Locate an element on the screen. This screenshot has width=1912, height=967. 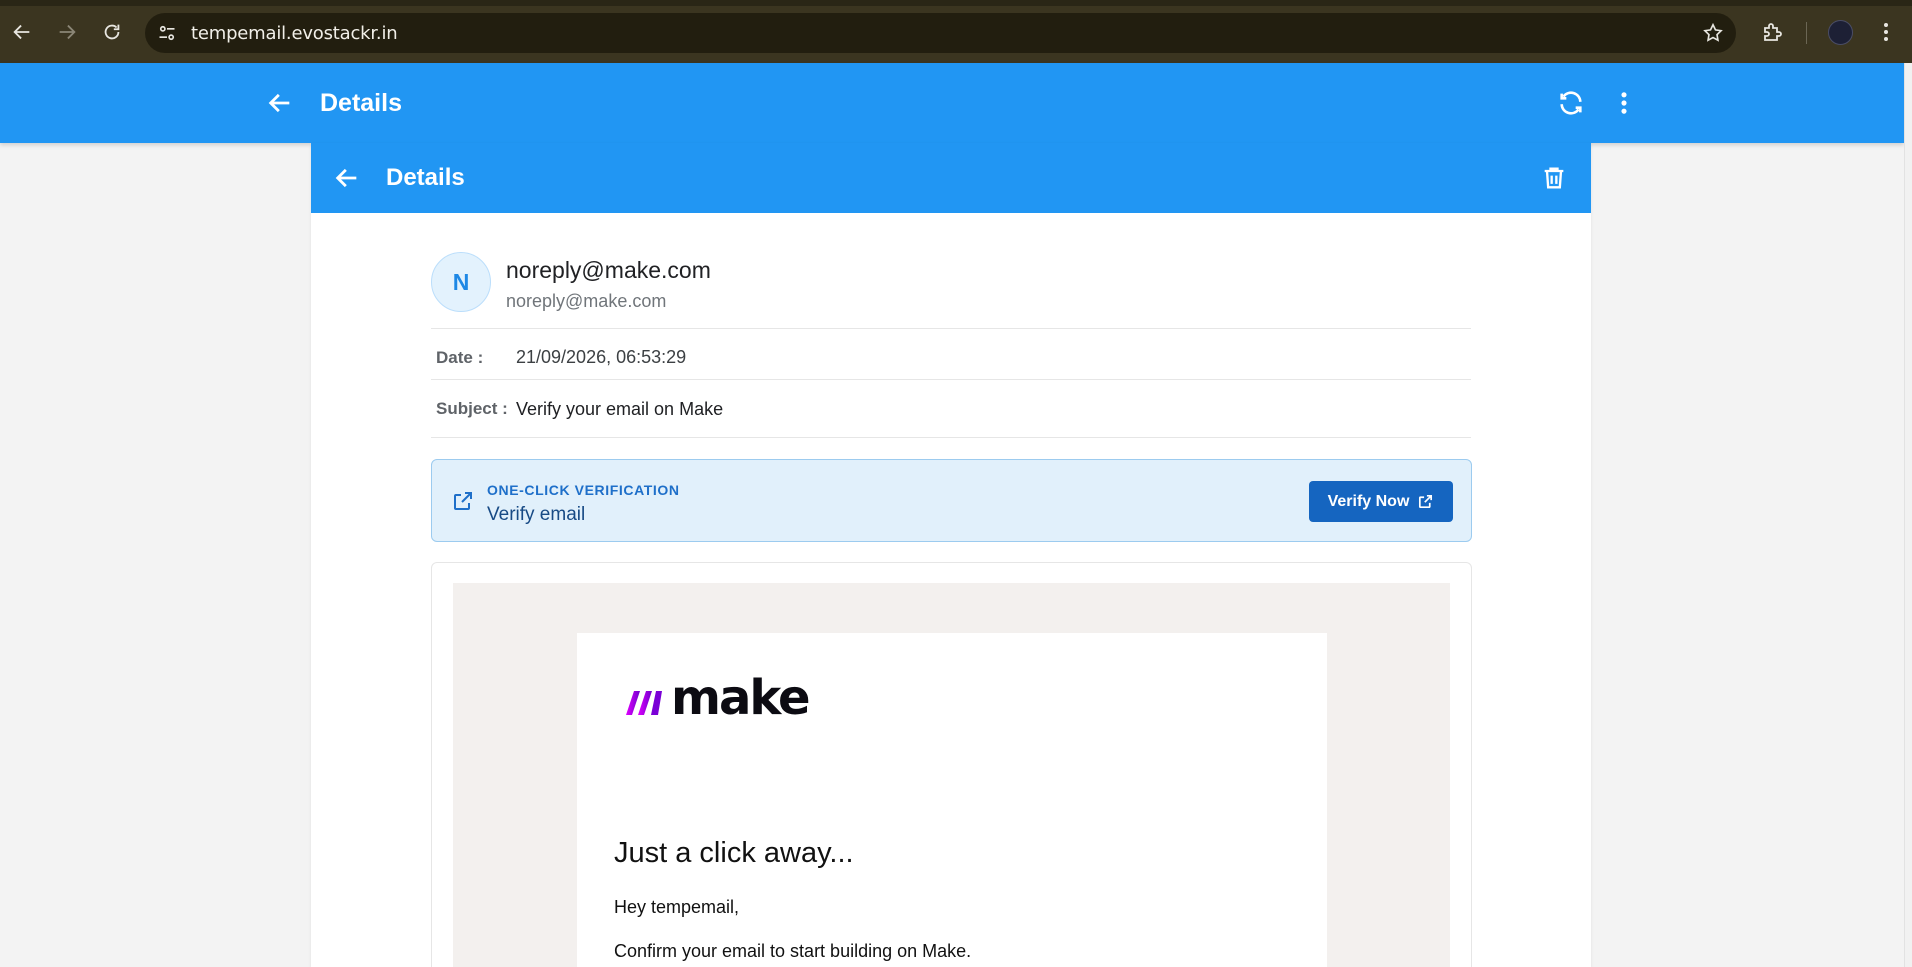
sender-name: noreply@make.com is located at coordinates (608, 270).